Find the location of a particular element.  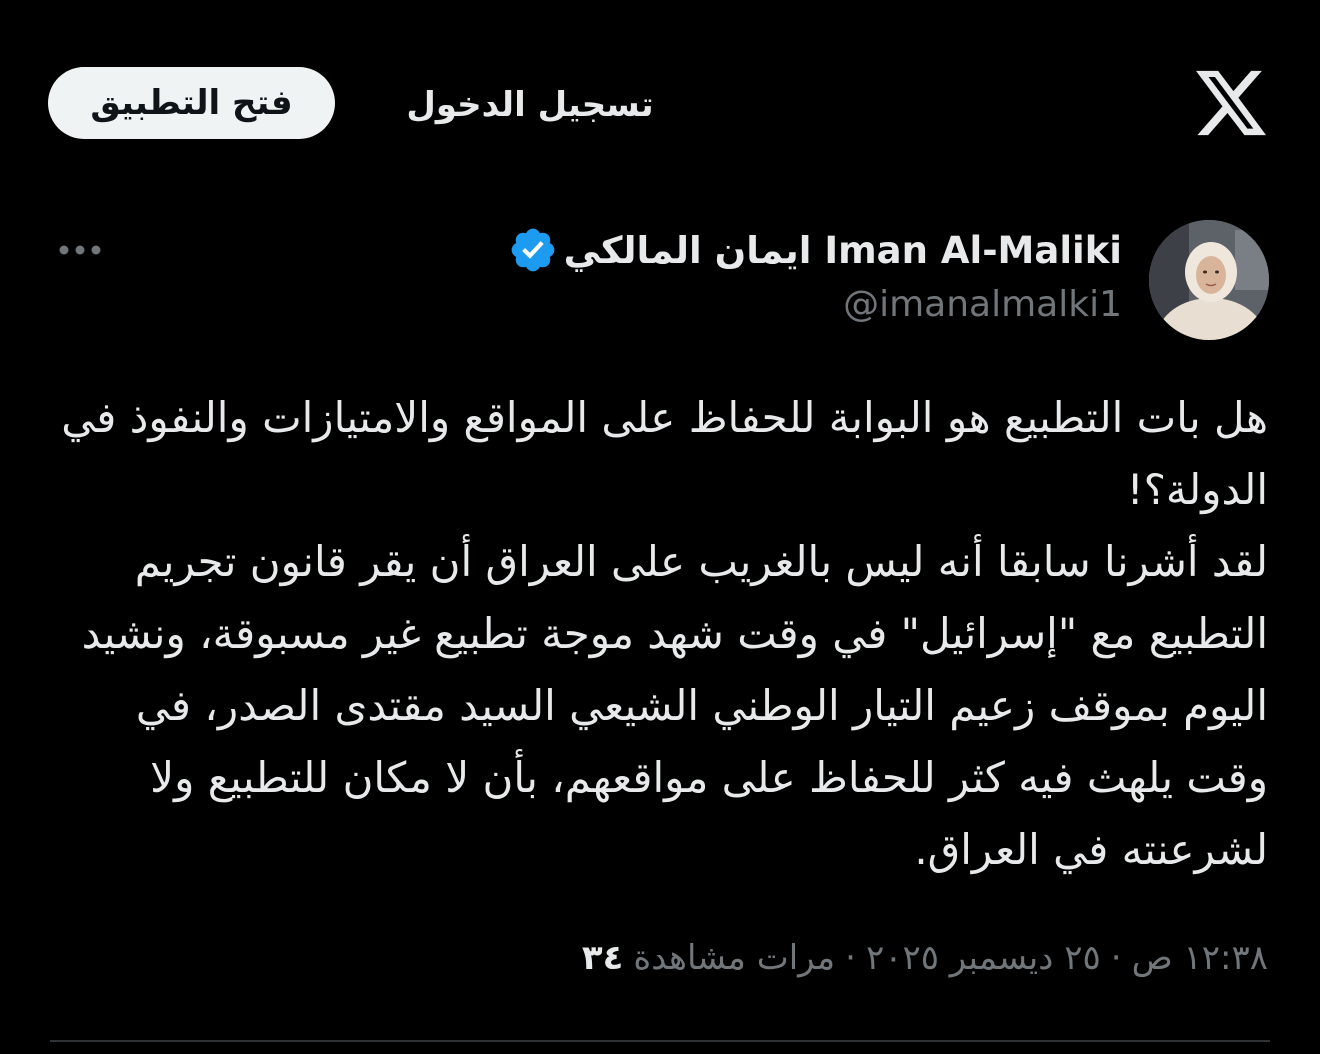

author-name-row: Iman Al-Maliki ايمان المالكي is located at coordinates (815, 250).